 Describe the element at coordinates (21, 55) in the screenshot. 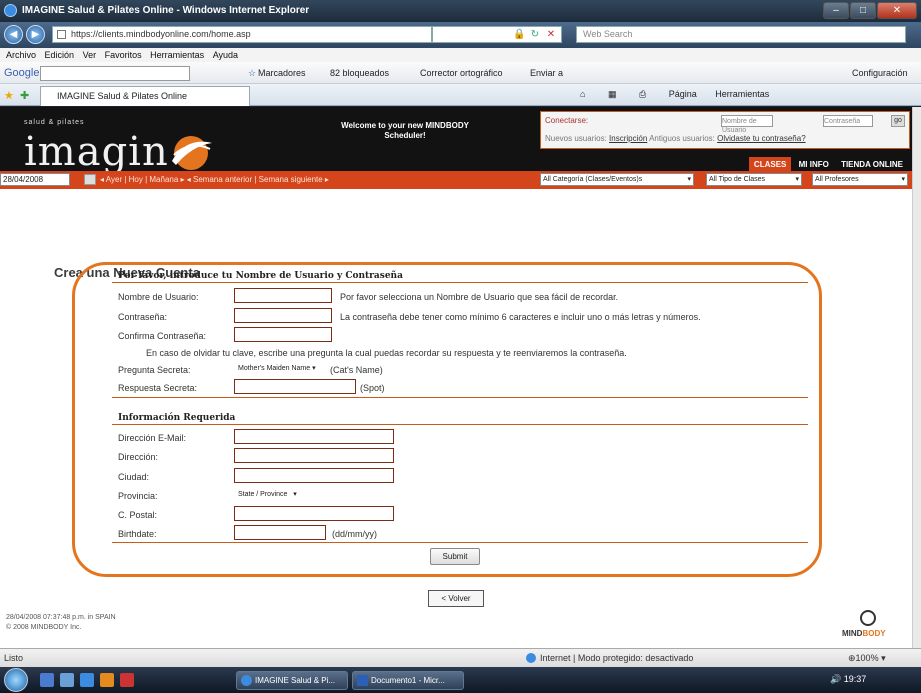

I see `menu-archivo: Archivo` at that location.